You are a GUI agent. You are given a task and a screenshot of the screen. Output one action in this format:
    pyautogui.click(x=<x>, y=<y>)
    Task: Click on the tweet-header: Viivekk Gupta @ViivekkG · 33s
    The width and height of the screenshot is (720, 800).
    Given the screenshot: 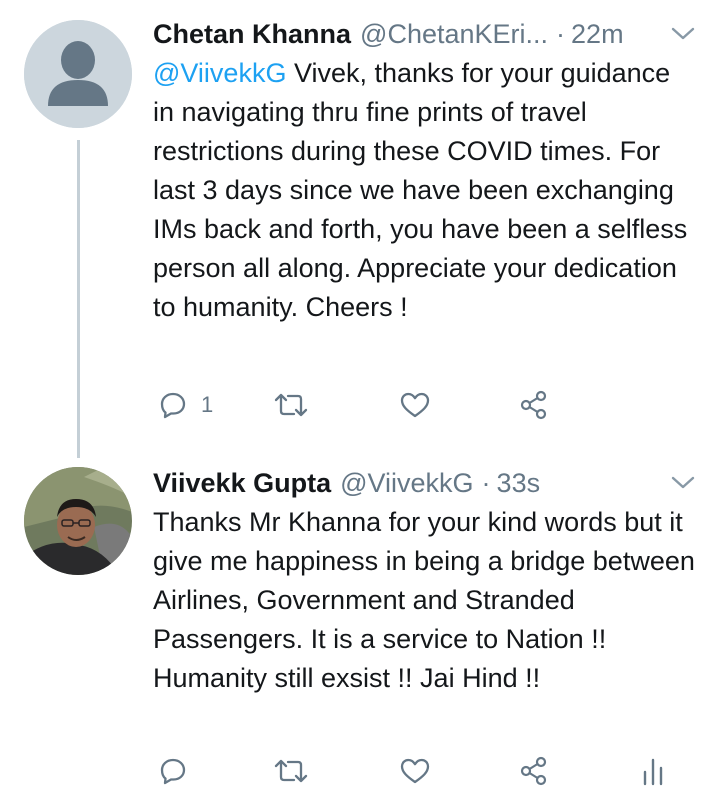 What is the action you would take?
    pyautogui.click(x=425, y=483)
    